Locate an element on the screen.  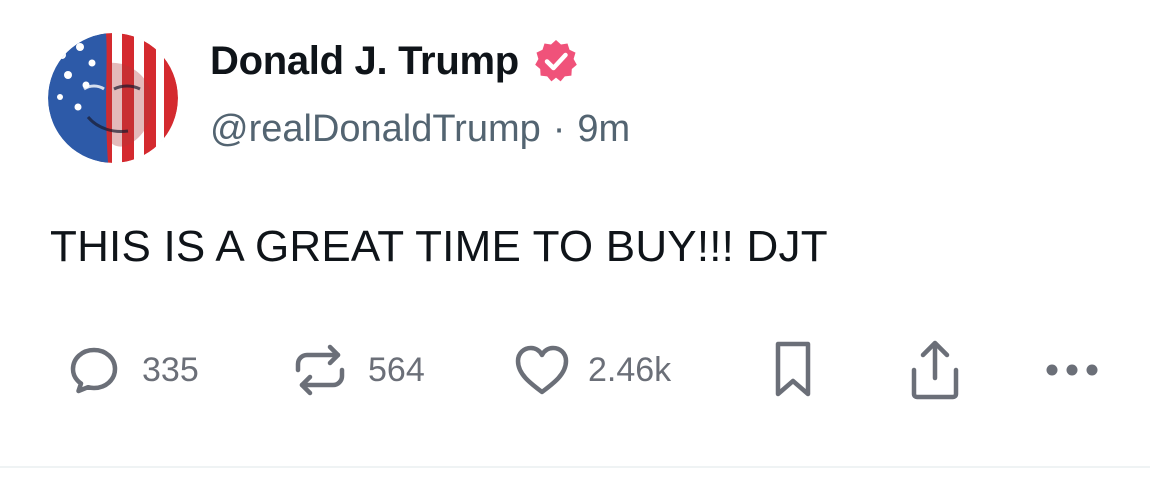
action-bar: 335 564 2.46k is located at coordinates (575, 370).